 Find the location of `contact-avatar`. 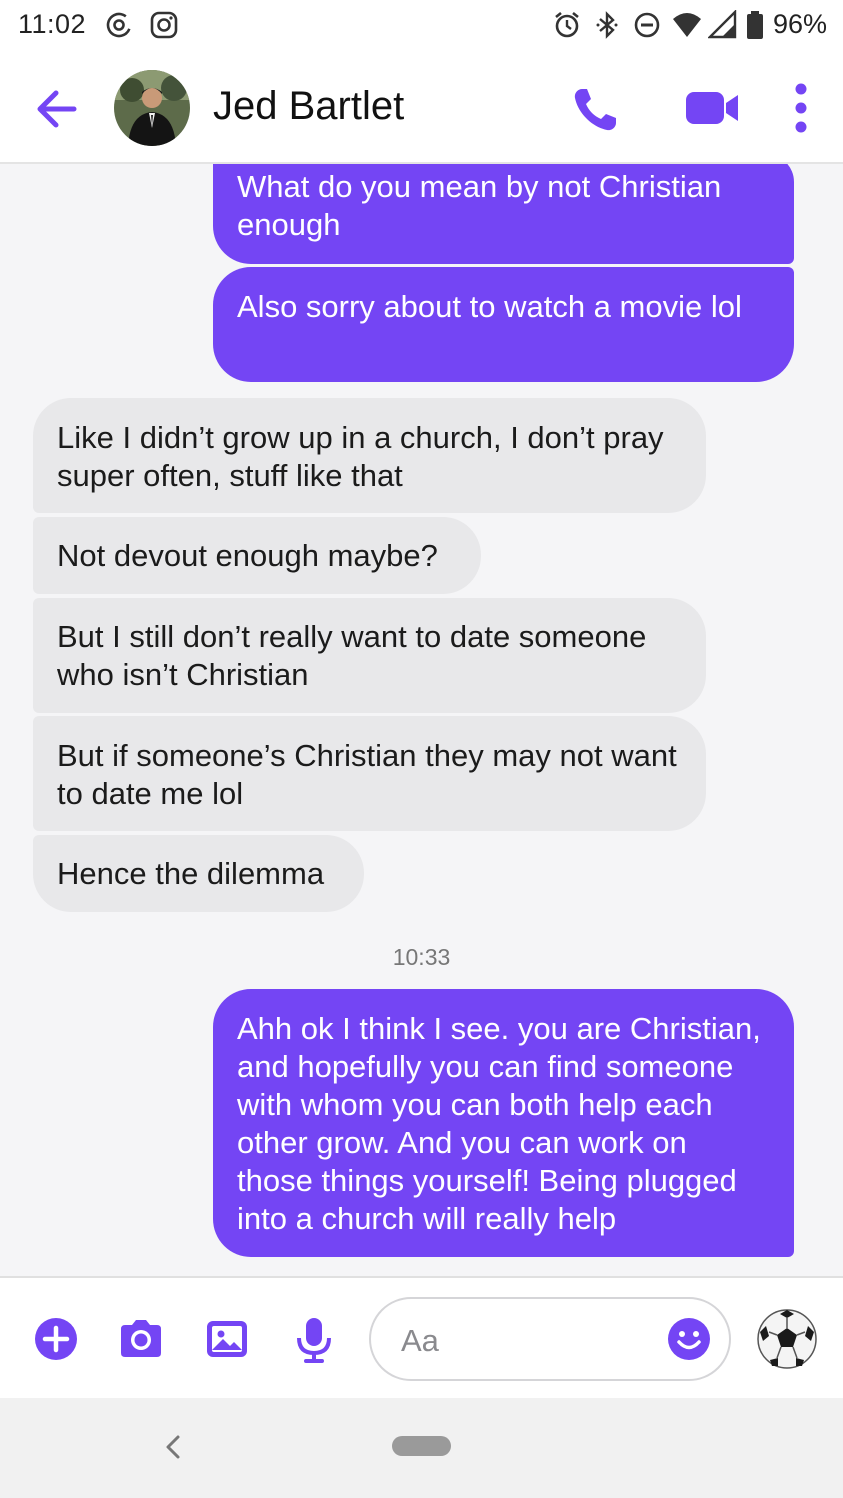

contact-avatar is located at coordinates (152, 108).